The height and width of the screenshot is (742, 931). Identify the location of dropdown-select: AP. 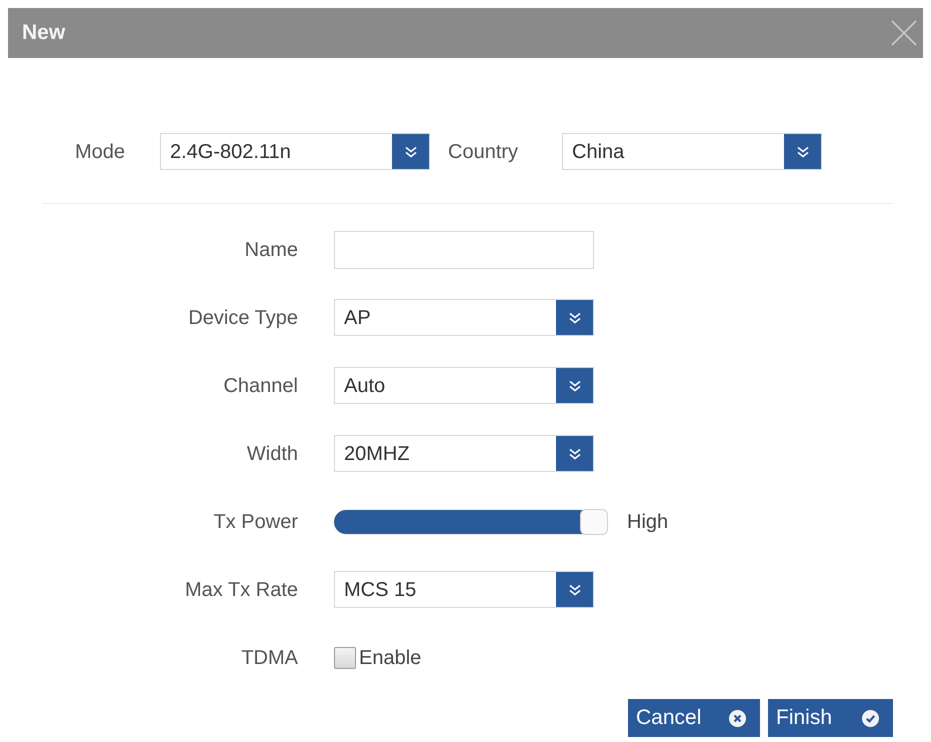
(464, 317).